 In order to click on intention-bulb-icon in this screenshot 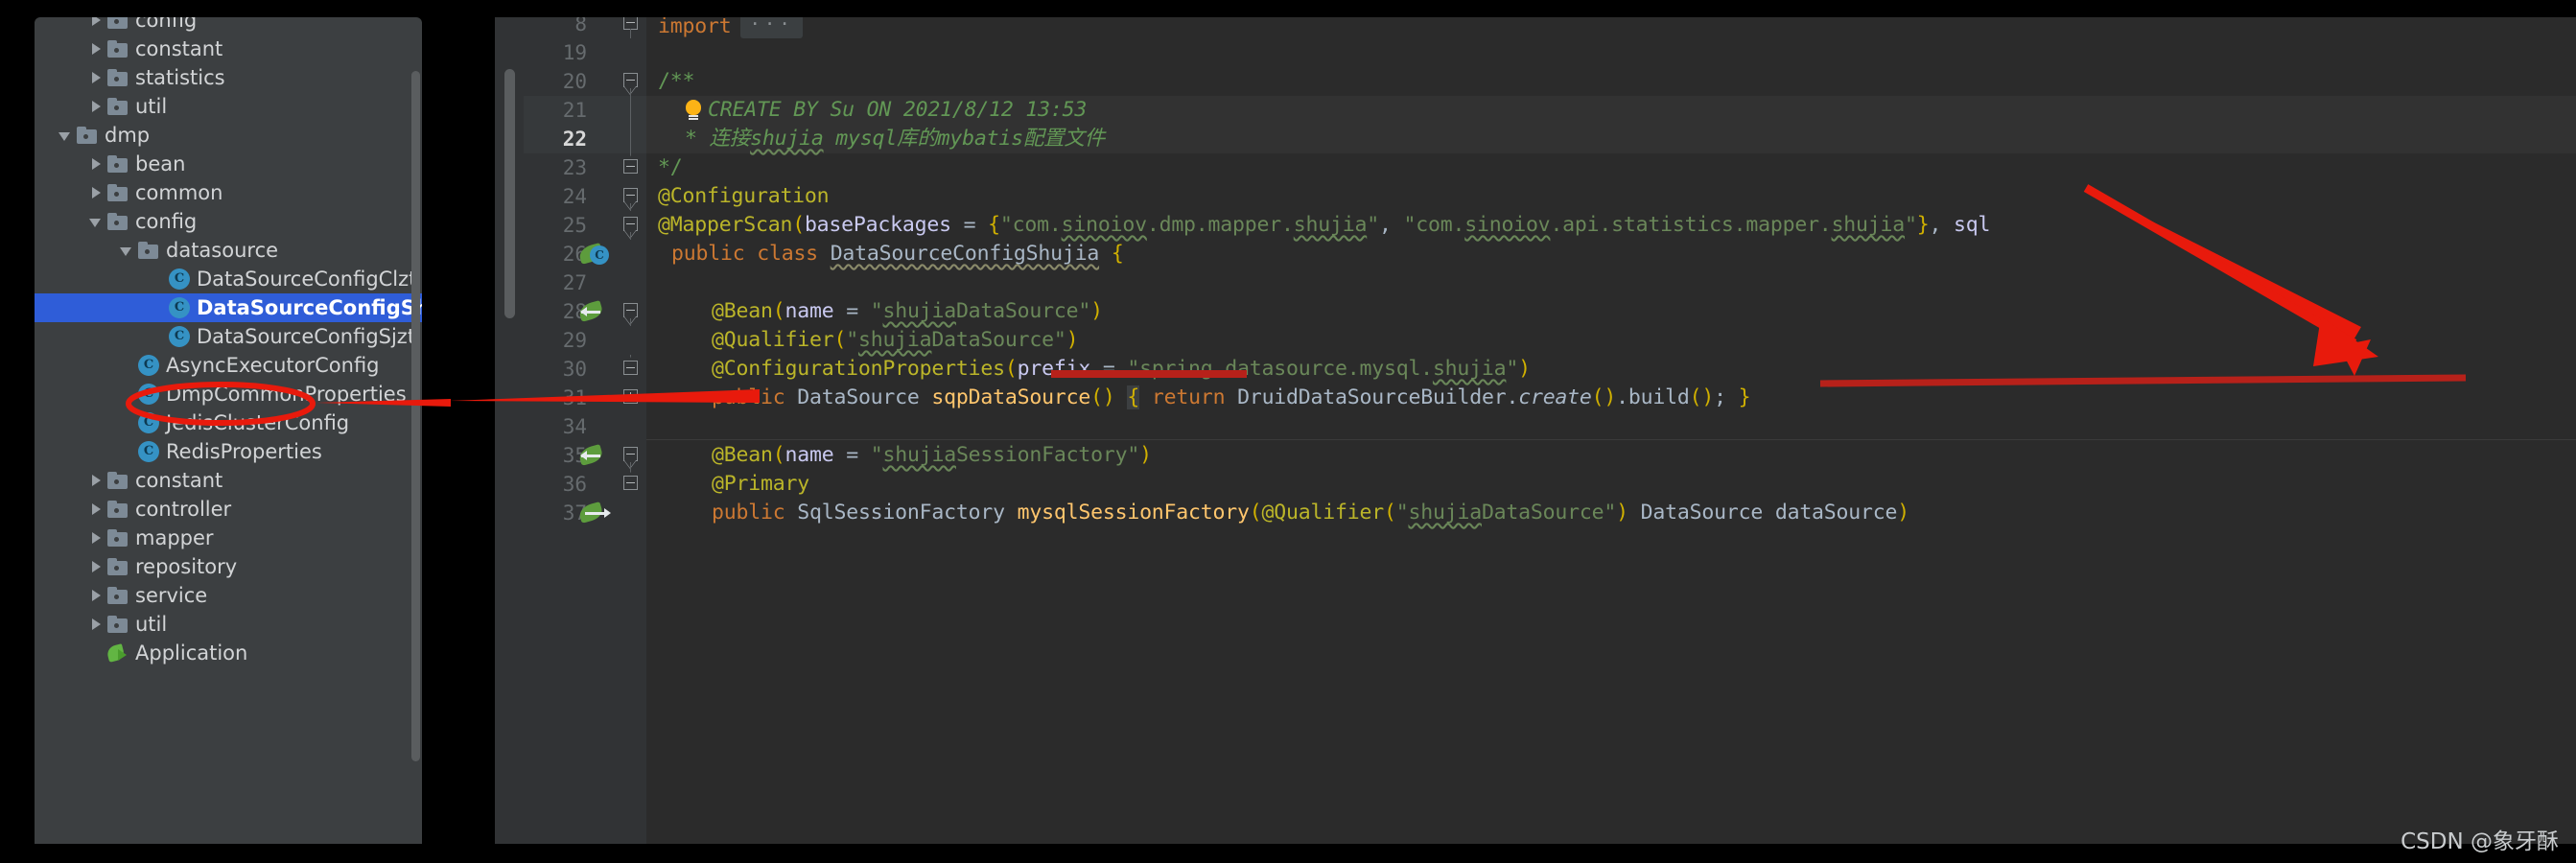, I will do `click(693, 110)`.